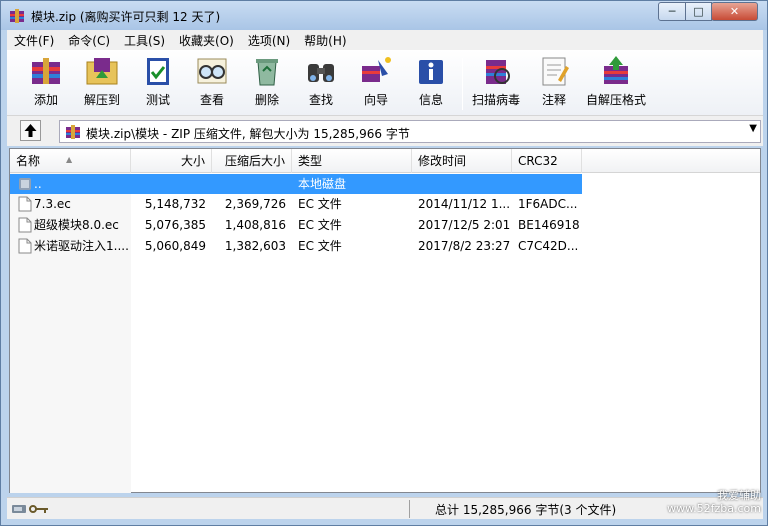 This screenshot has width=768, height=526. I want to click on column-modified: 修改时间, so click(462, 161).